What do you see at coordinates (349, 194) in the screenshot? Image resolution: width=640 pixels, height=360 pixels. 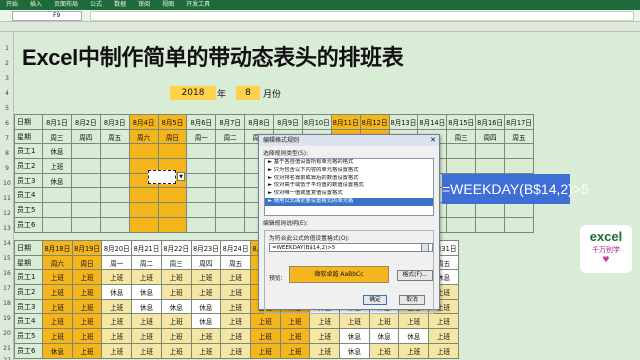 I see `rule-type-item: ► 仅对唯一值或重复值设置格式` at bounding box center [349, 194].